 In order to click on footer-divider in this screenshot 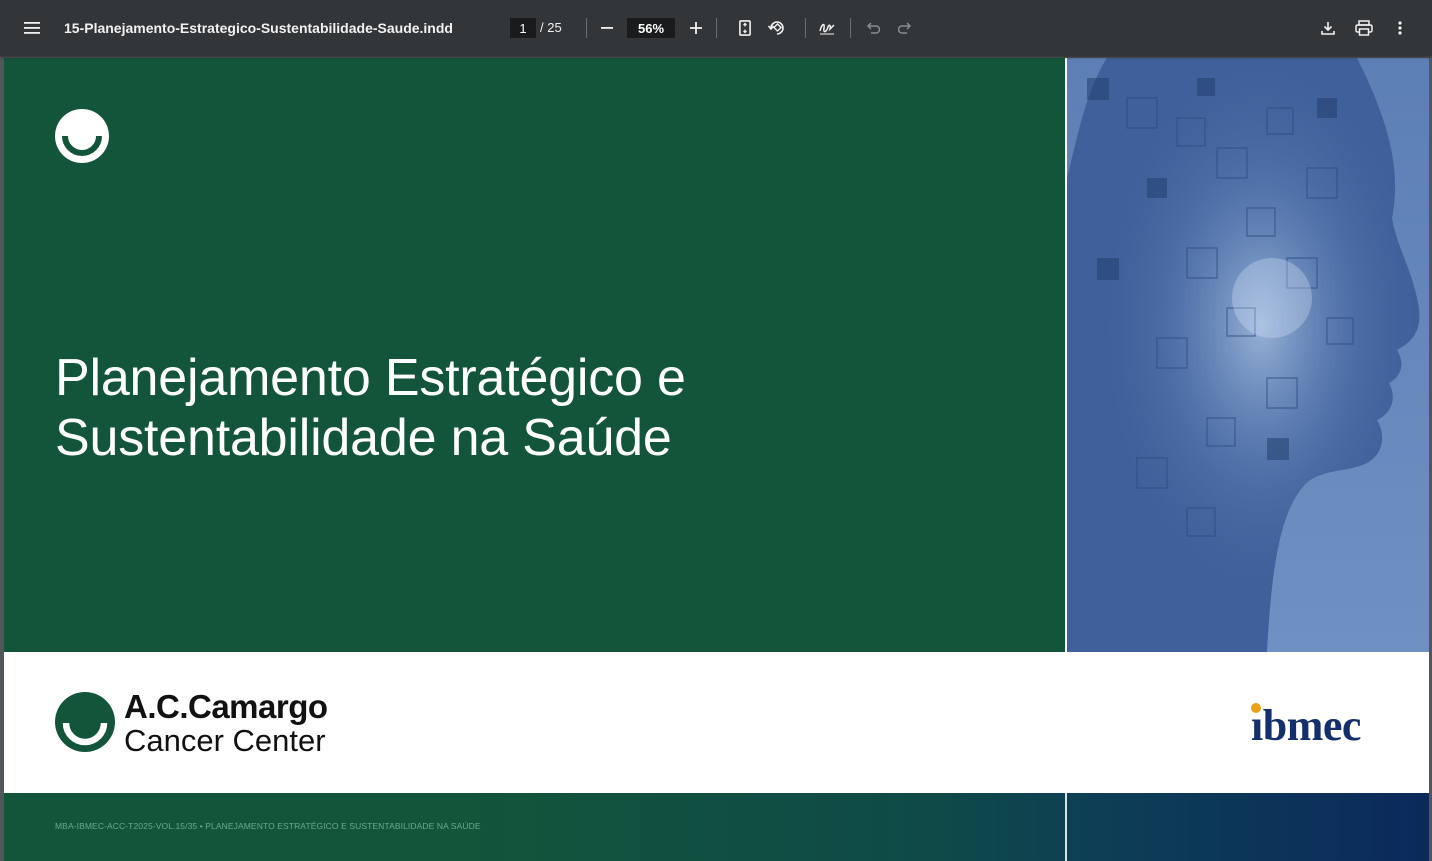, I will do `click(1066, 827)`.